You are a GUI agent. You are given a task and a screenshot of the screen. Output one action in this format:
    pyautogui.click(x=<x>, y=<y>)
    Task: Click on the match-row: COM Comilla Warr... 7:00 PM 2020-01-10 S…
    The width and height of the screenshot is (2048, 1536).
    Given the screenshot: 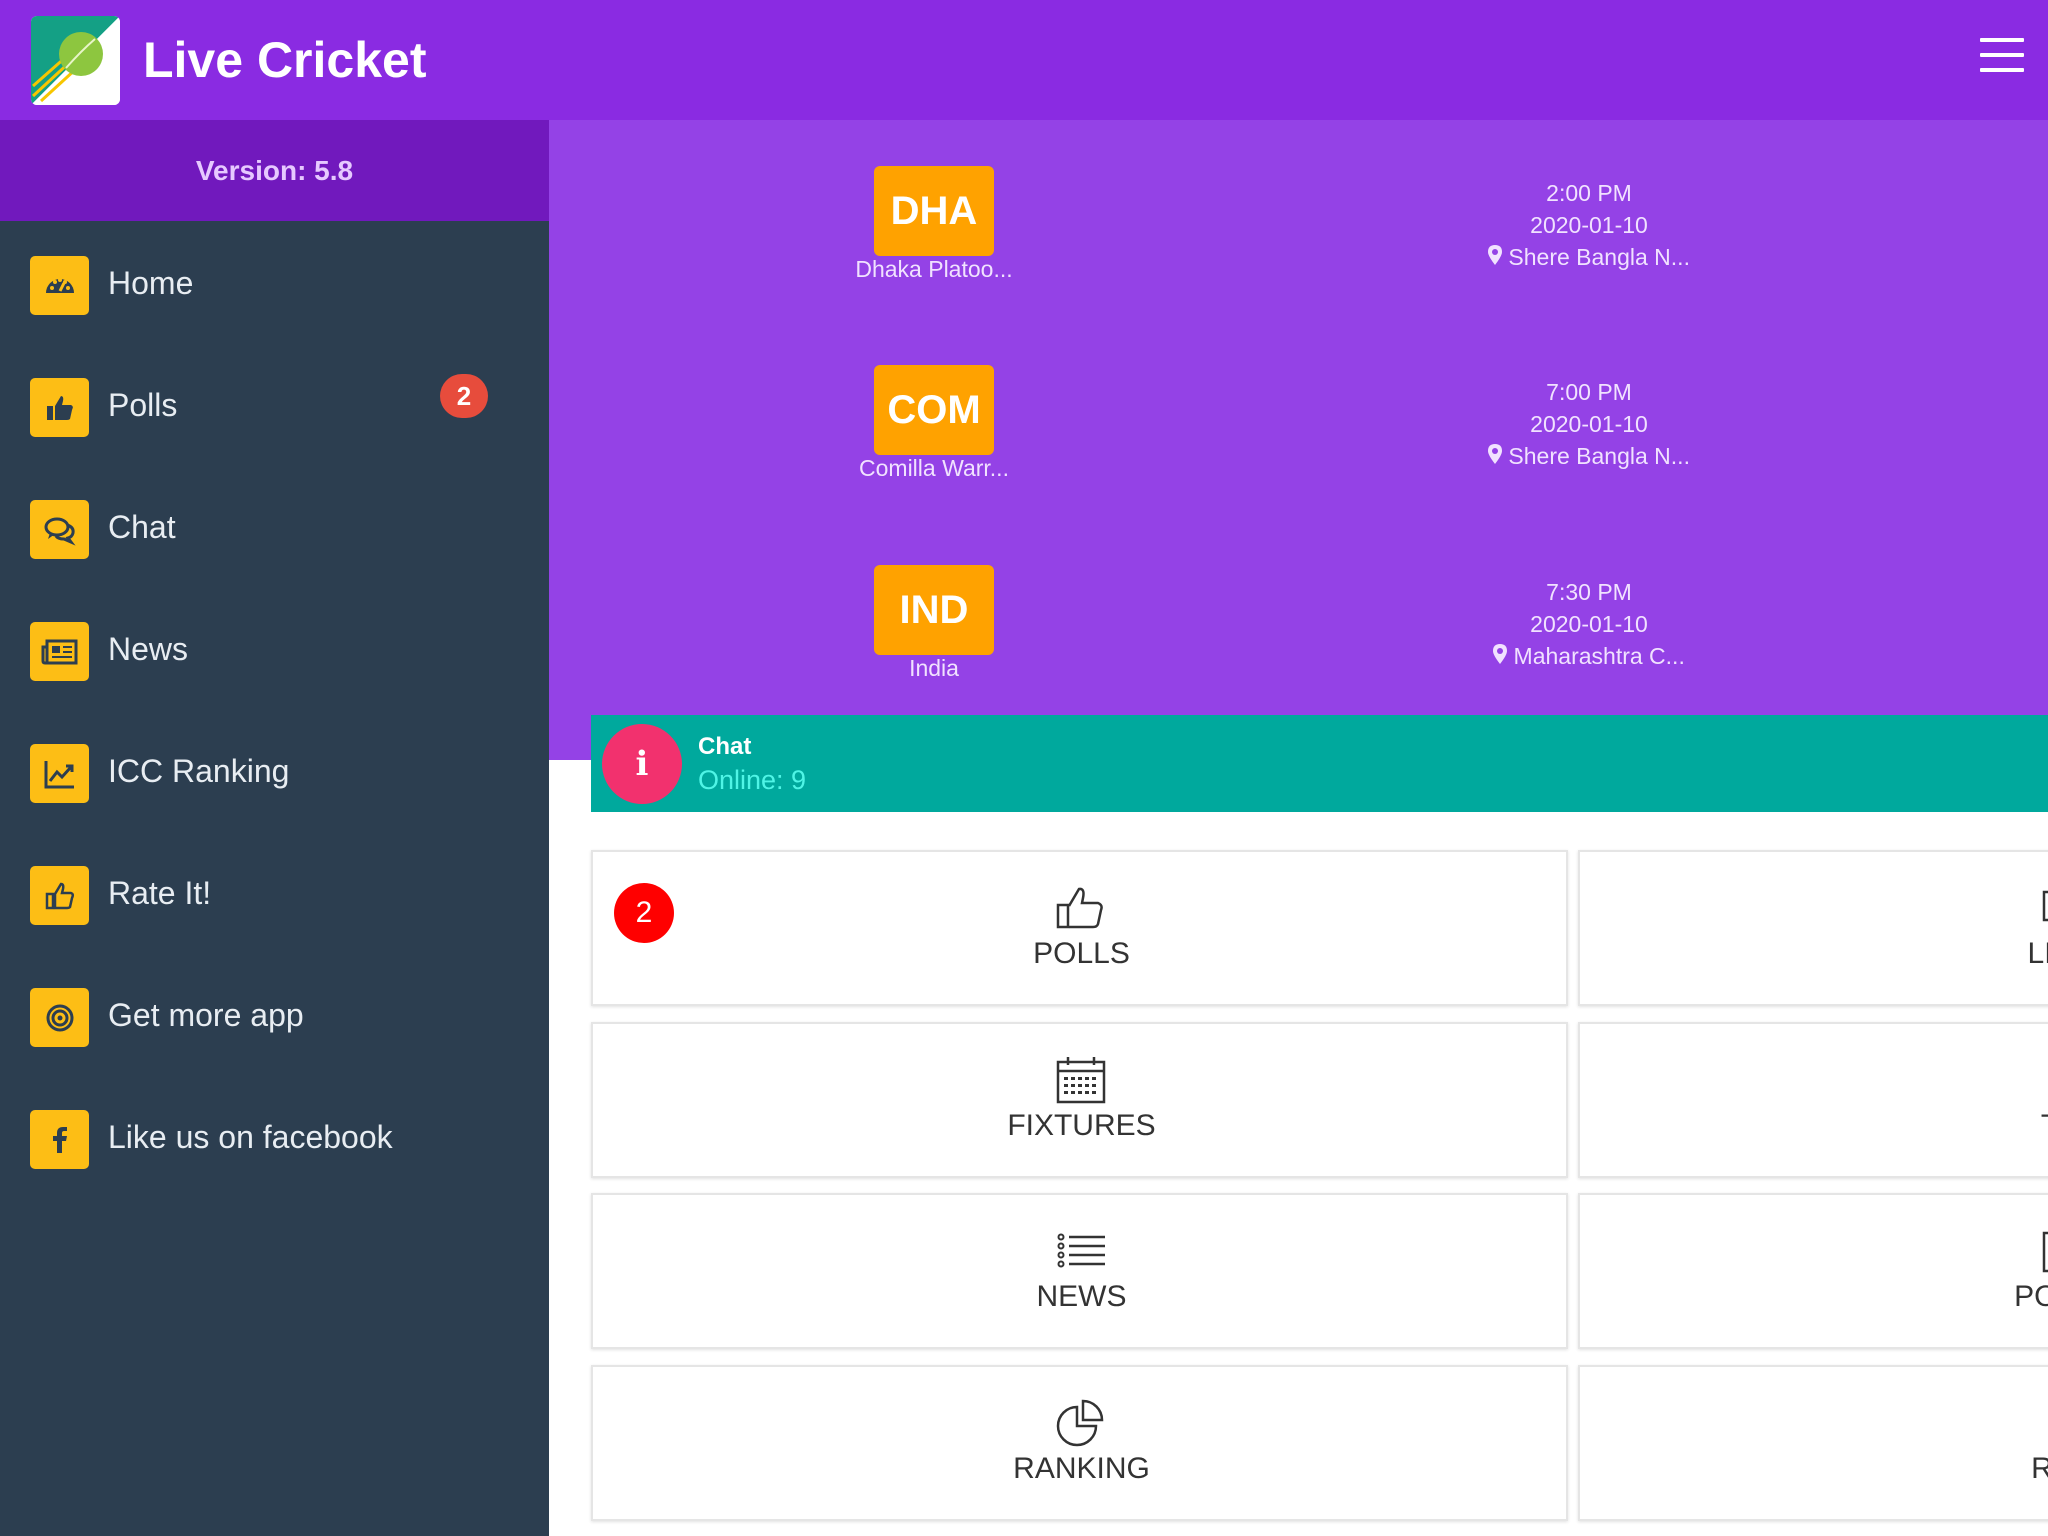 What is the action you would take?
    pyautogui.click(x=1298, y=450)
    